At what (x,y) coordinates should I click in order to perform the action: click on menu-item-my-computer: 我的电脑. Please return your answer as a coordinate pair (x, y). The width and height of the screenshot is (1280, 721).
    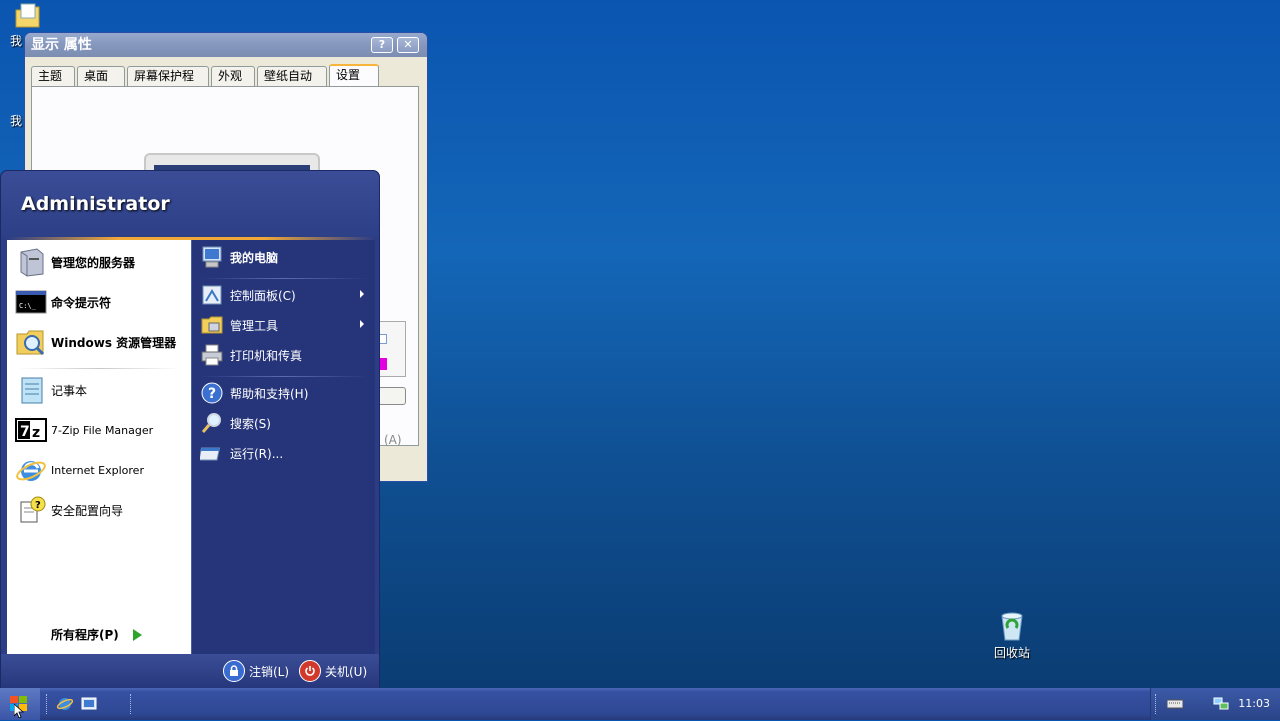
    Looking at the image, I should click on (285, 257).